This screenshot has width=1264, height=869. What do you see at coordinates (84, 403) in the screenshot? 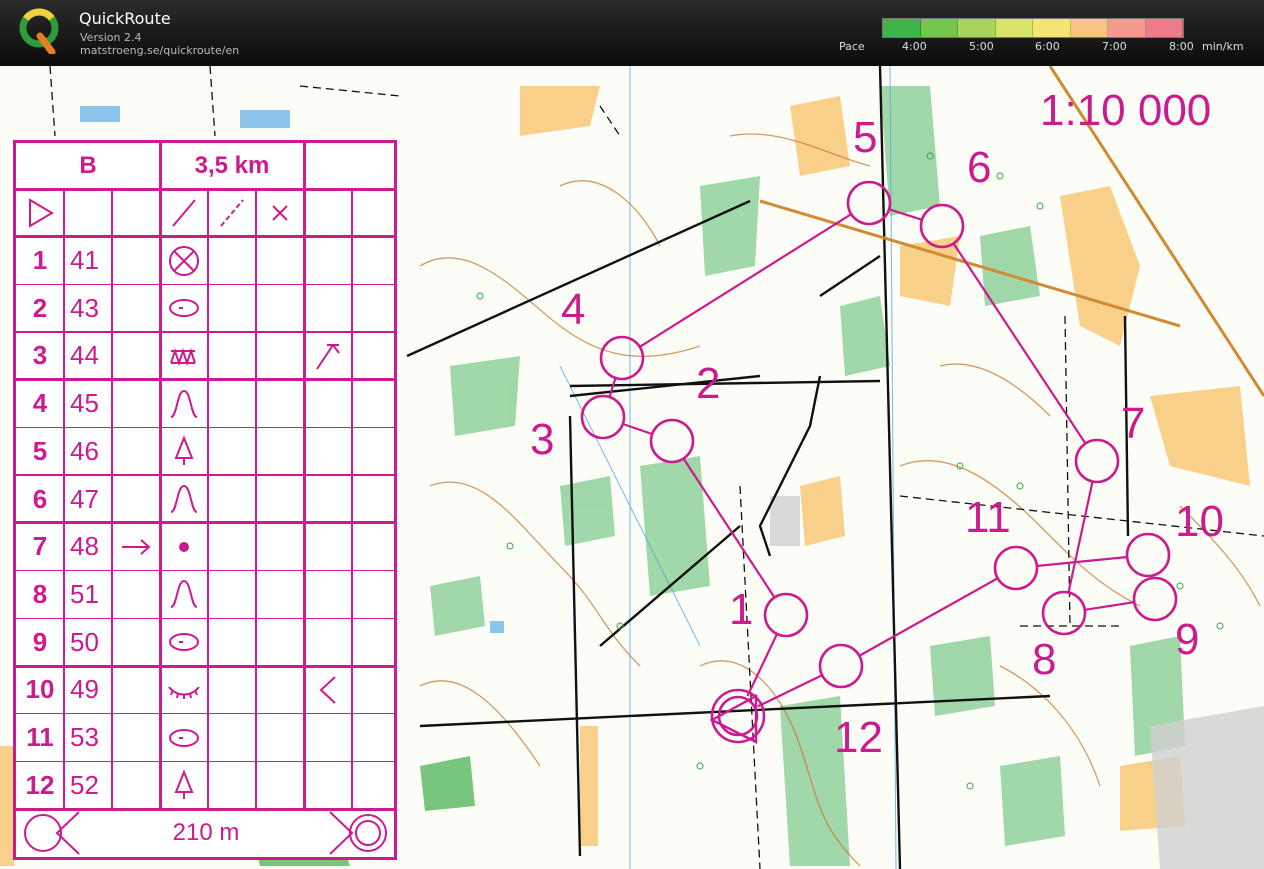
I see `control-code: 45` at bounding box center [84, 403].